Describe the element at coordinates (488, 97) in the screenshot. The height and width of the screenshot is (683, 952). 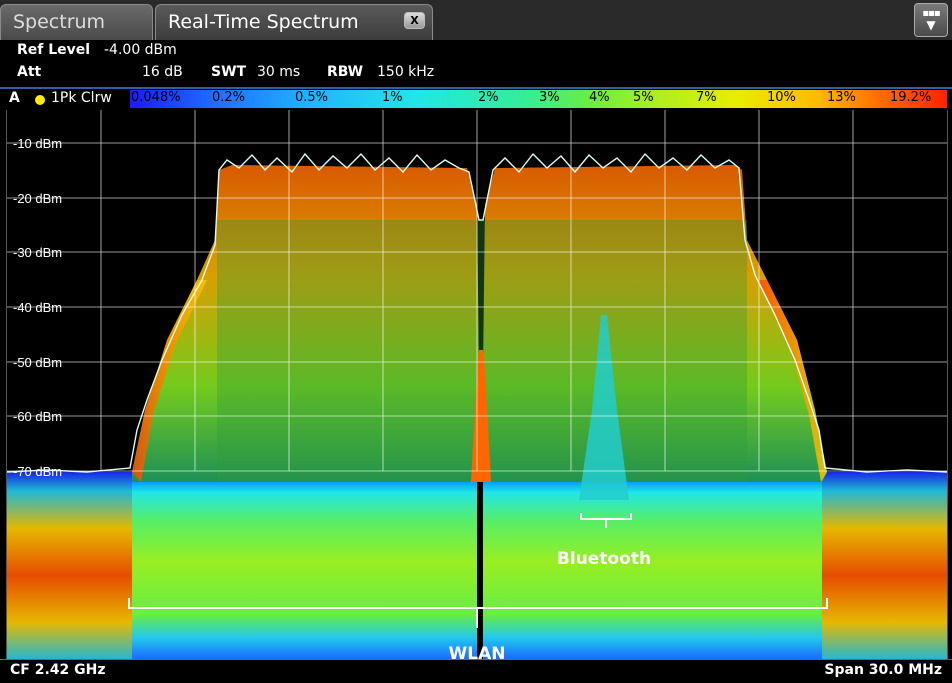
I see `scale-label: 2%` at that location.